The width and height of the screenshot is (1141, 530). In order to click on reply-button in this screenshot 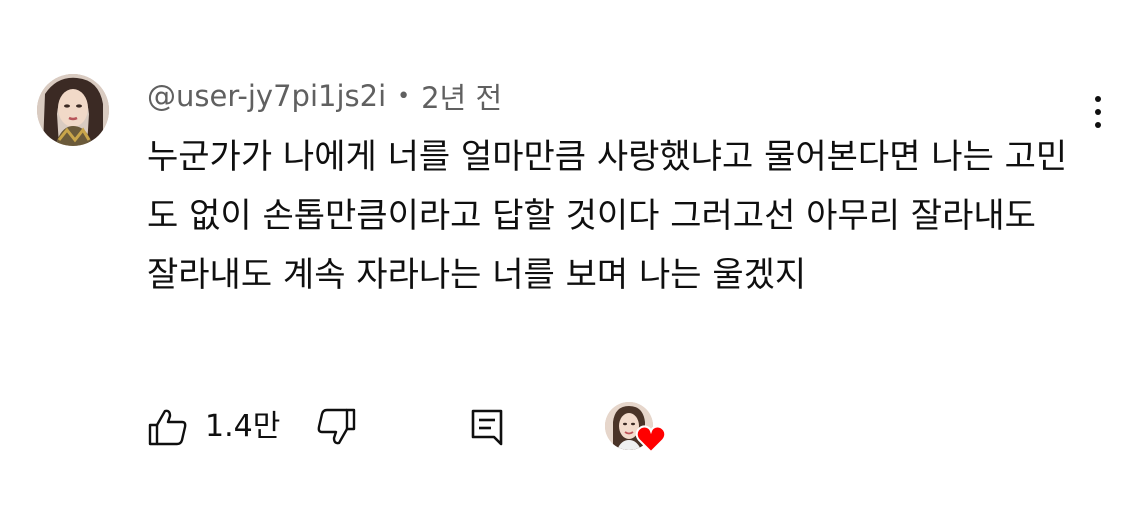, I will do `click(488, 427)`.